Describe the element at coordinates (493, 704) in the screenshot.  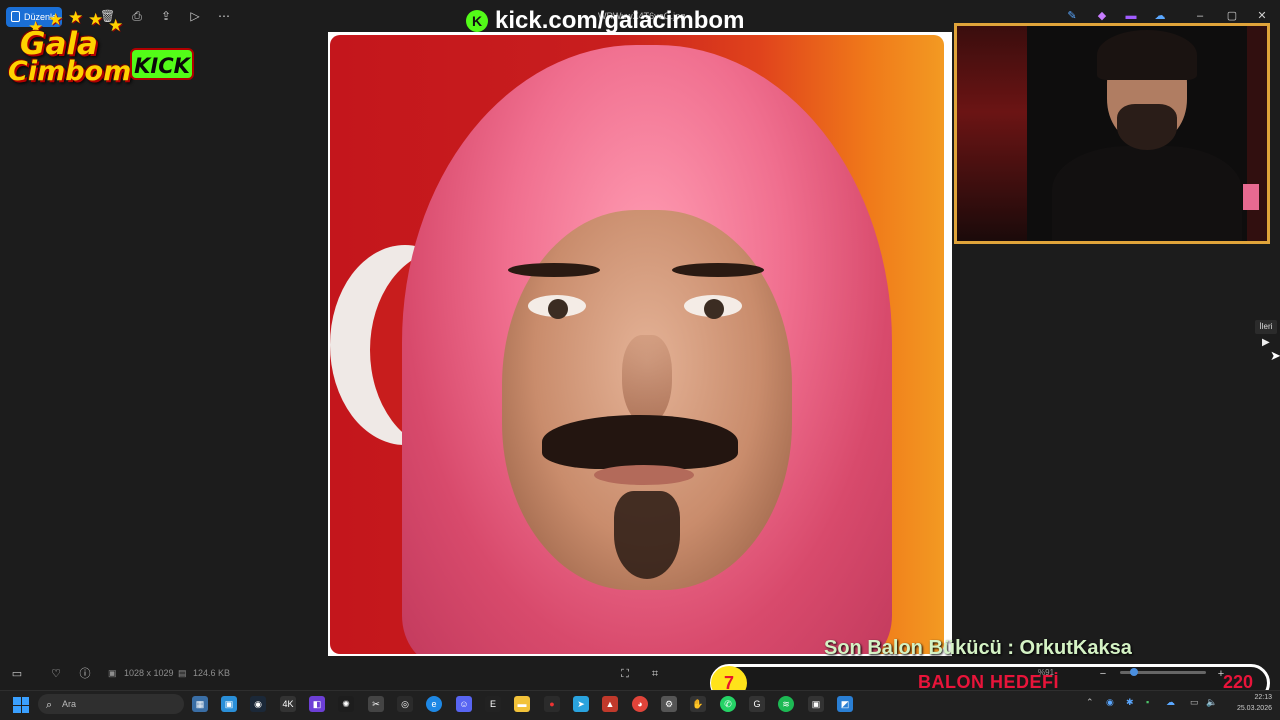
I see `epic-games-icon: E` at that location.